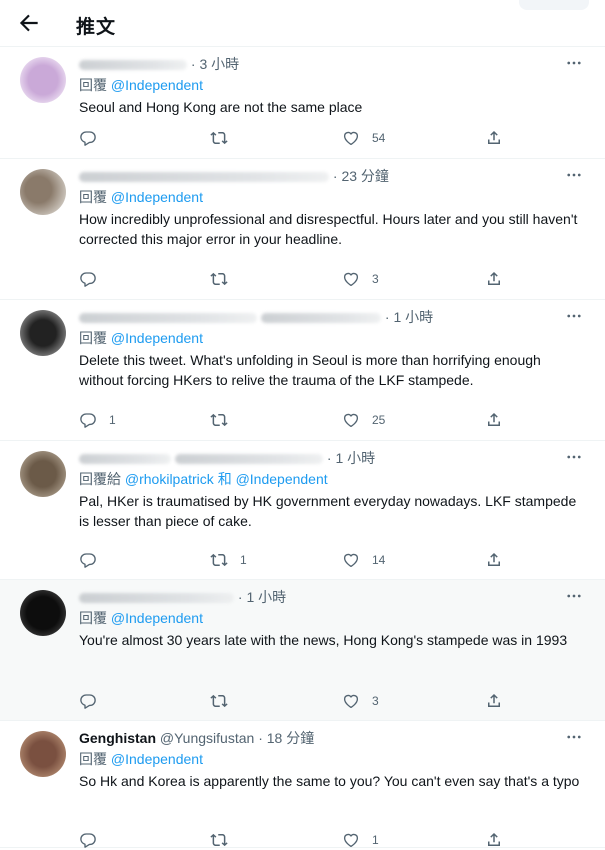 The width and height of the screenshot is (605, 850). Describe the element at coordinates (379, 138) in the screenshot. I see `like-count: 54` at that location.